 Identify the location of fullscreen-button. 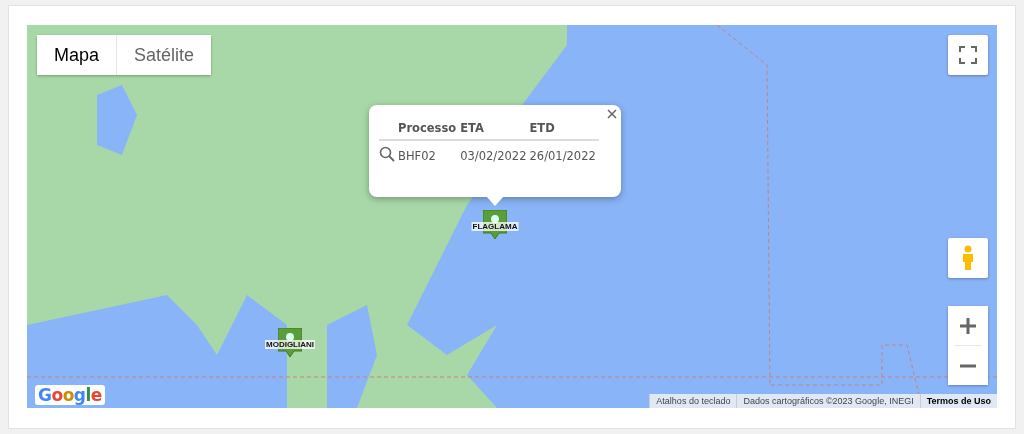
(968, 55).